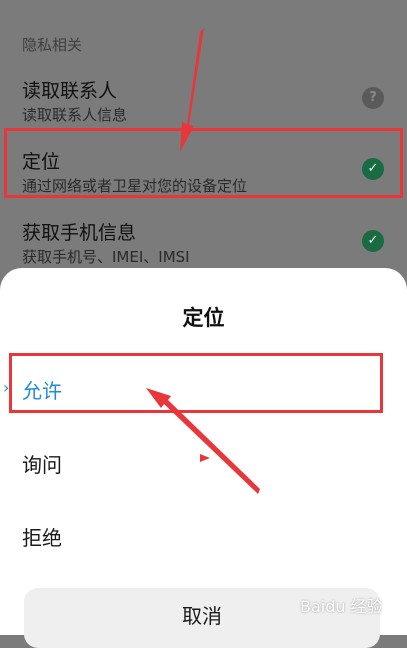 This screenshot has width=407, height=648. I want to click on arrow-to-location-row, so click(192, 90).